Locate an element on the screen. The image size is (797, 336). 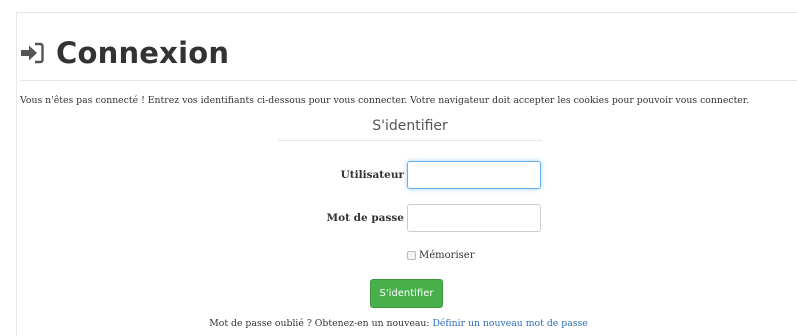
username-input is located at coordinates (474, 175).